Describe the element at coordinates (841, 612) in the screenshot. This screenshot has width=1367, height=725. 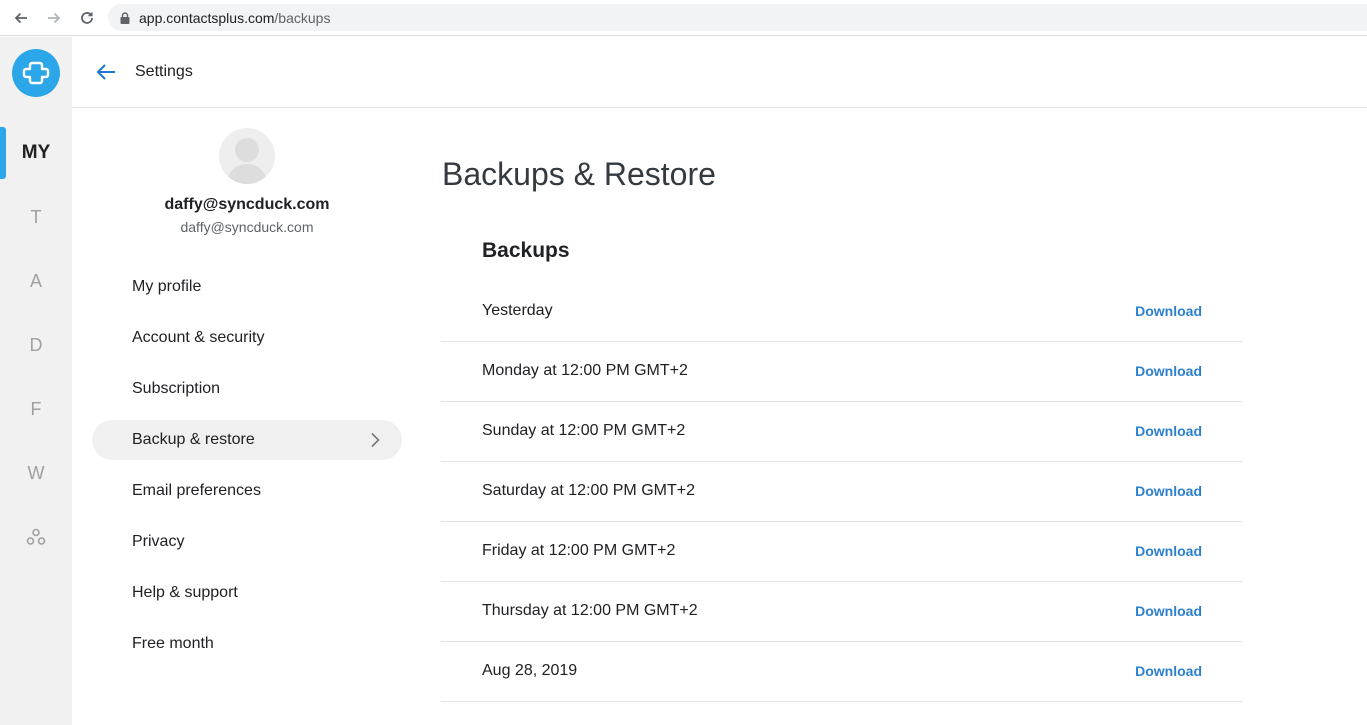
I see `backup-row: Thursday at 12:00 PM GMT+2 Download` at that location.